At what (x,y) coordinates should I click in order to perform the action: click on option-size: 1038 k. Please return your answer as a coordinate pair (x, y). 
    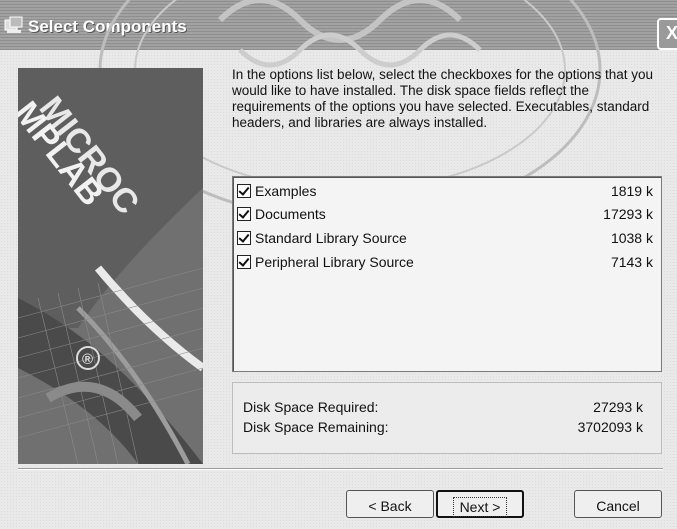
    Looking at the image, I should click on (631, 238).